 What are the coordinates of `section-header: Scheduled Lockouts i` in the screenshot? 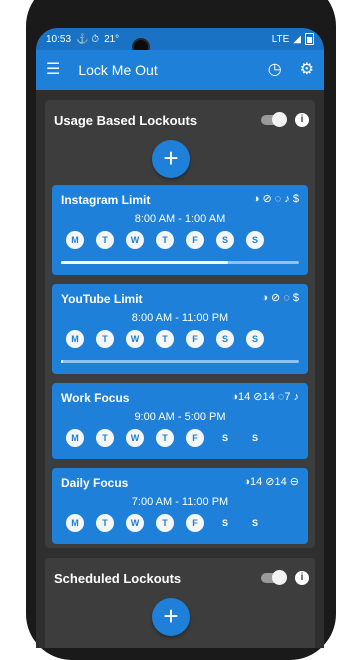 It's located at (181, 578).